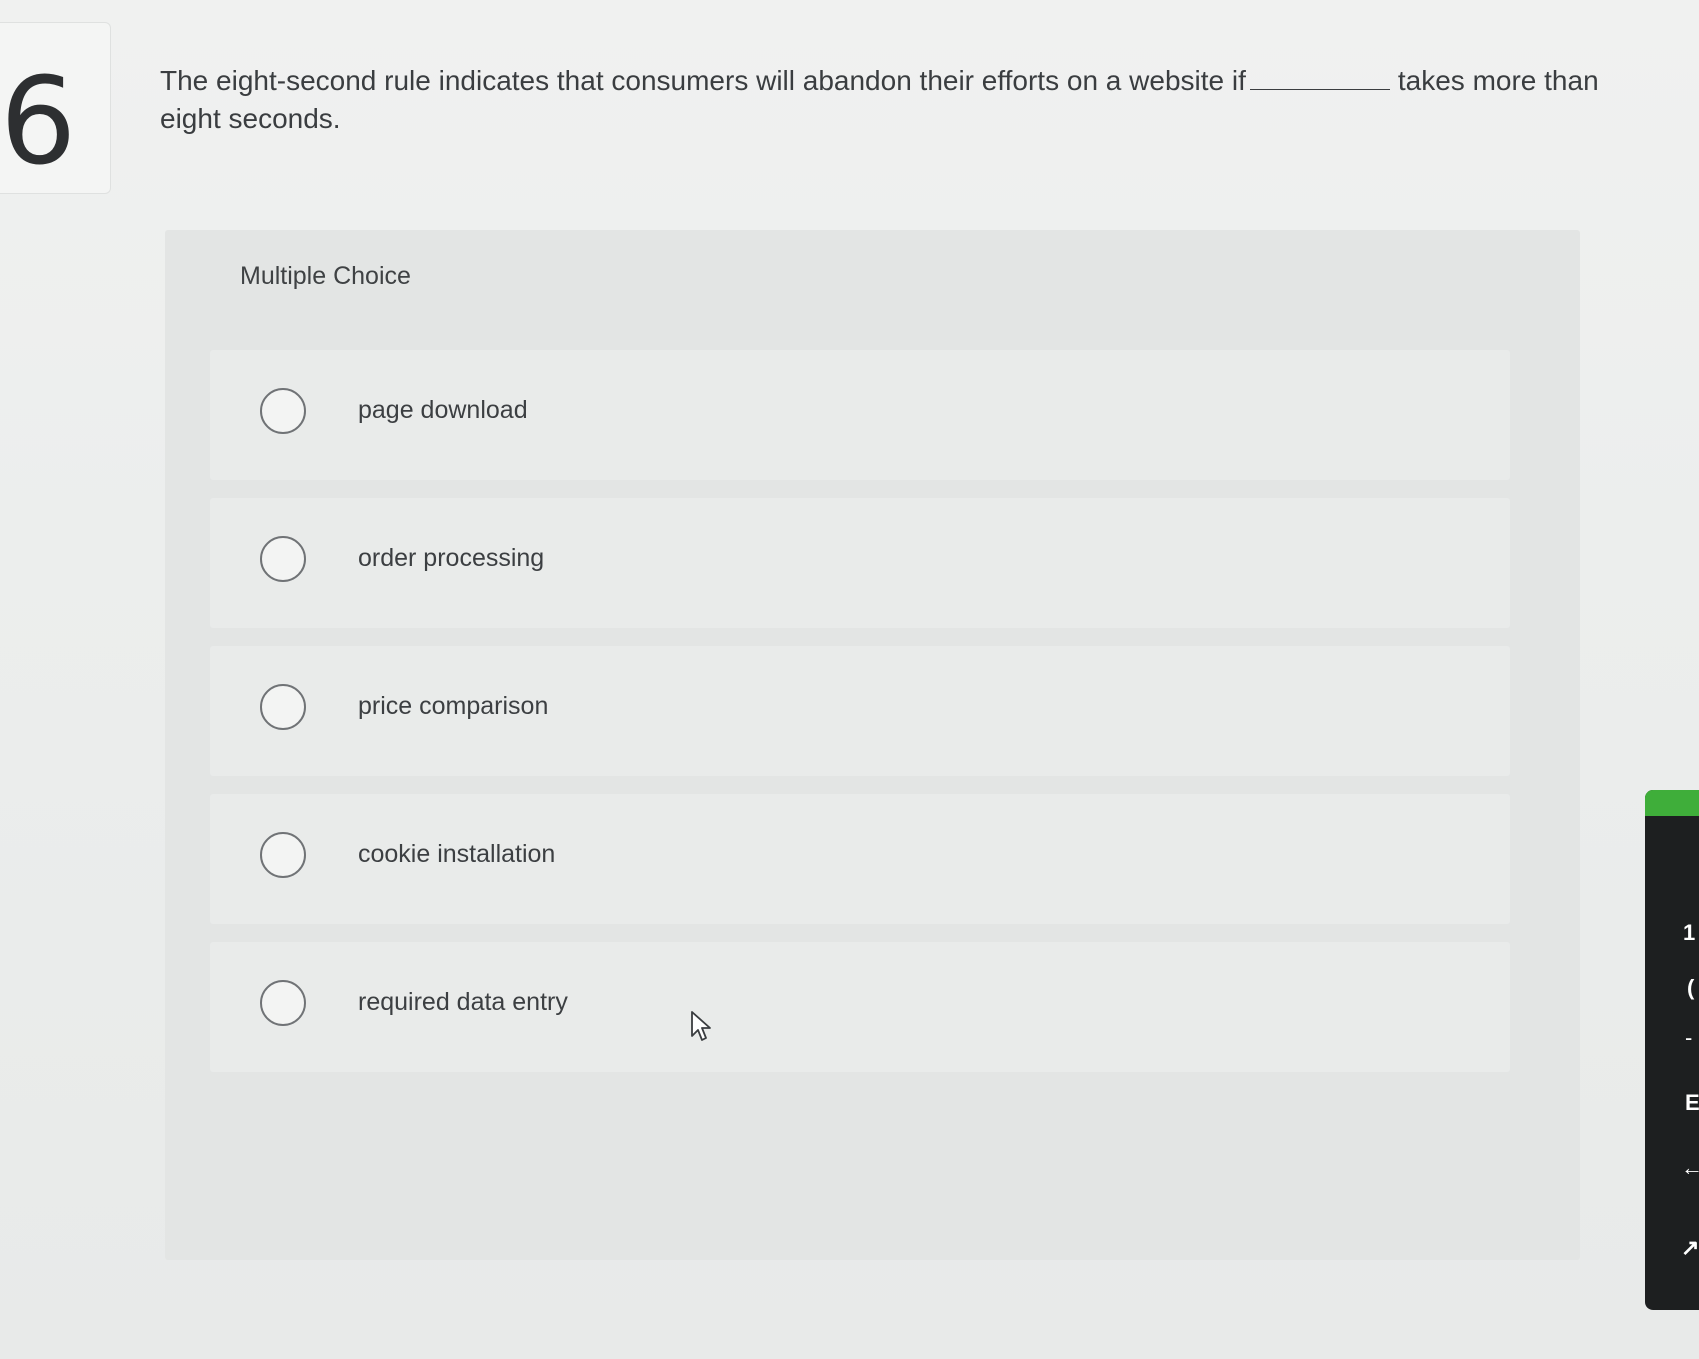 The width and height of the screenshot is (1699, 1359). I want to click on question-number: 6, so click(38, 122).